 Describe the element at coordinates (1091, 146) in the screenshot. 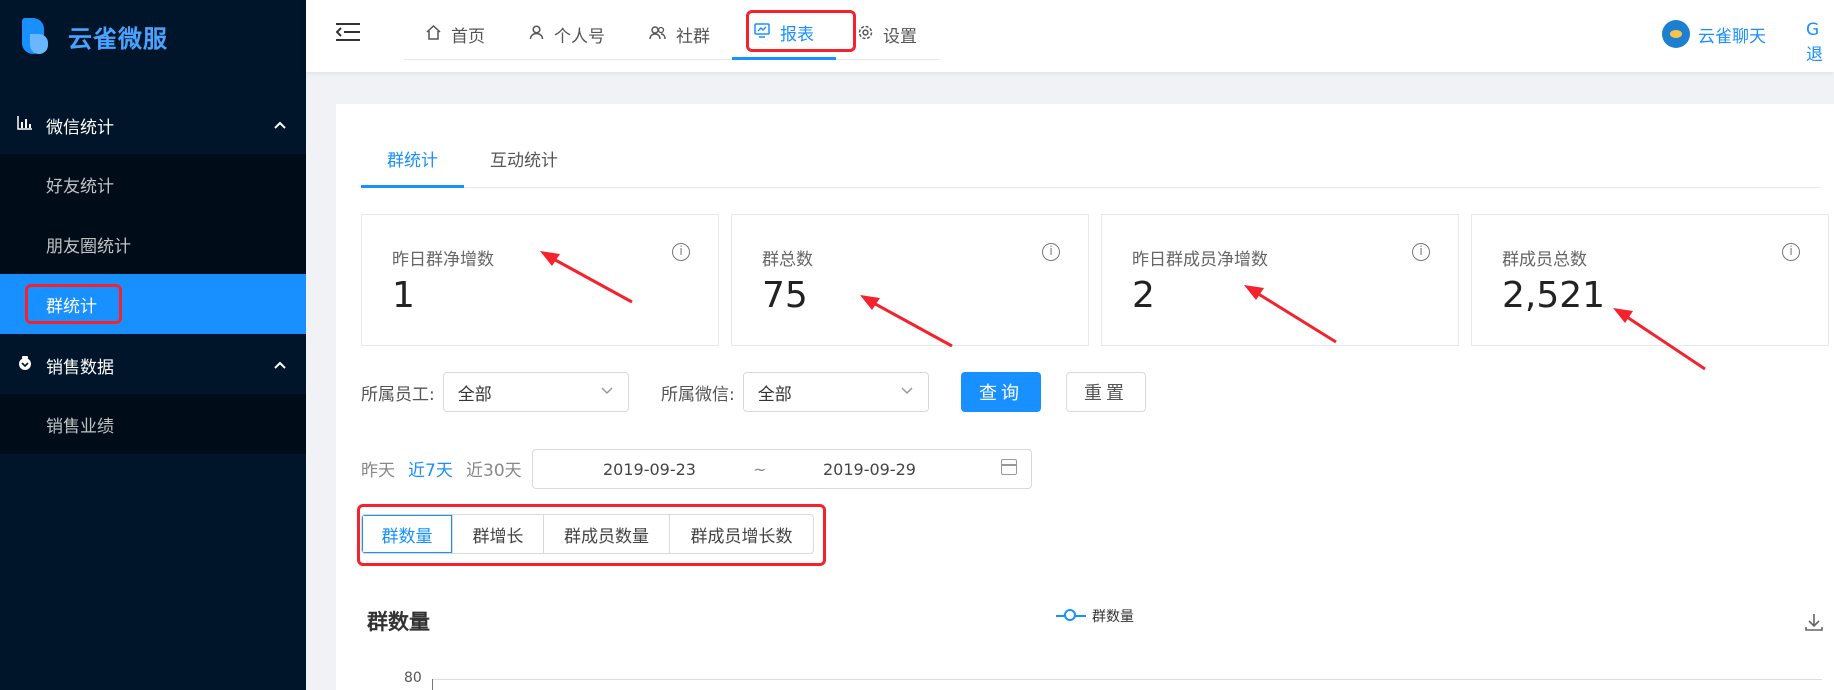

I see `stats-tabs: 群统计 互动统计` at that location.